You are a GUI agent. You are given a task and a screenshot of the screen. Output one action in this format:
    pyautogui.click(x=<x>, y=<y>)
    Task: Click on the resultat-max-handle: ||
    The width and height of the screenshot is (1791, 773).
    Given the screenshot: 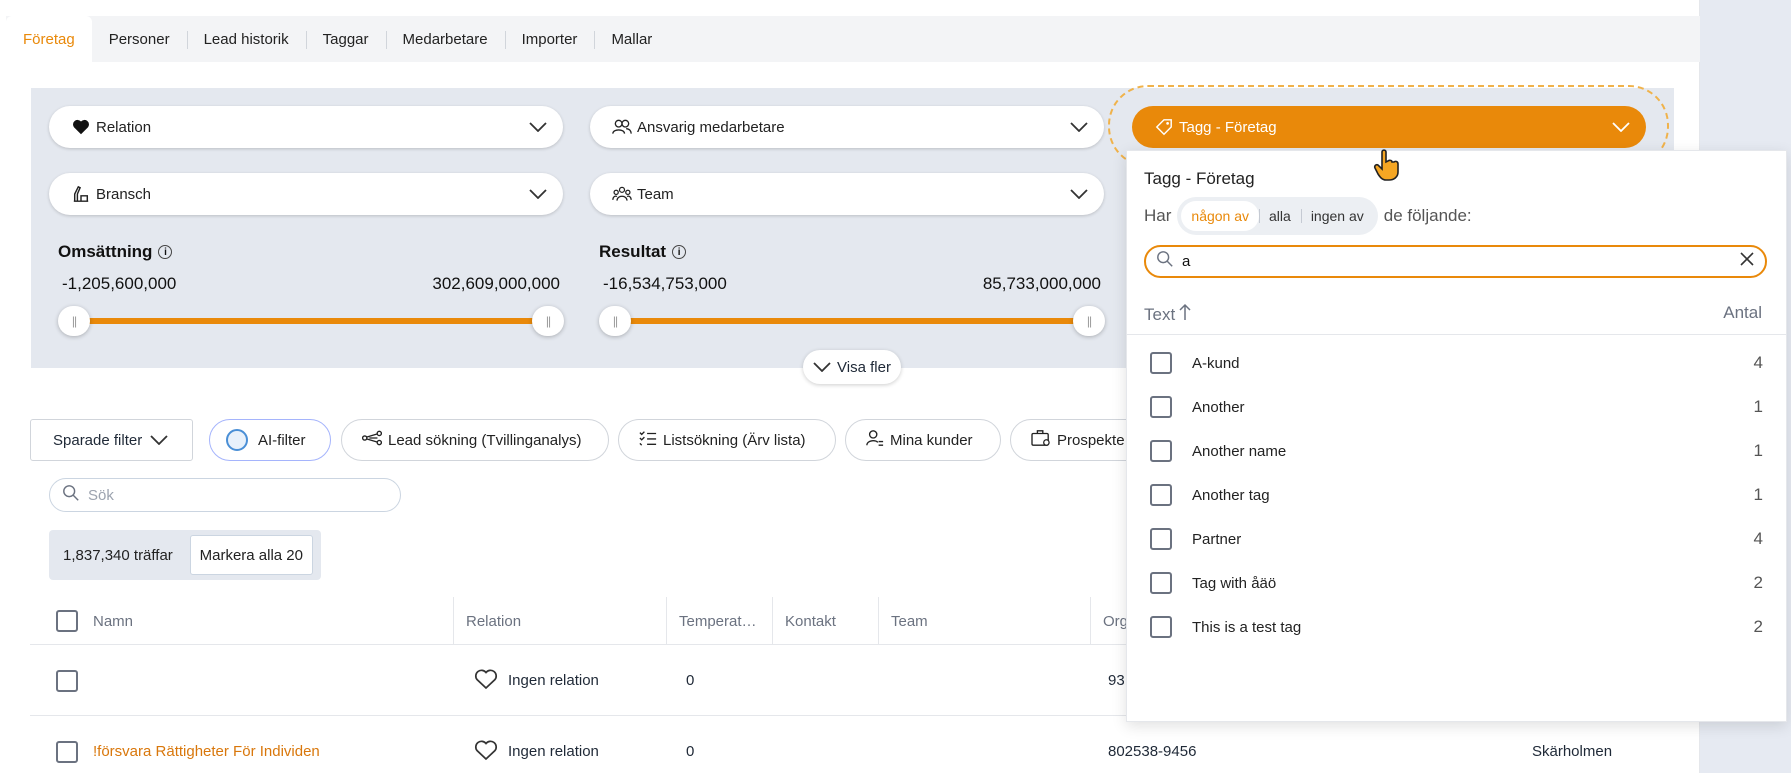 What is the action you would take?
    pyautogui.click(x=1089, y=321)
    